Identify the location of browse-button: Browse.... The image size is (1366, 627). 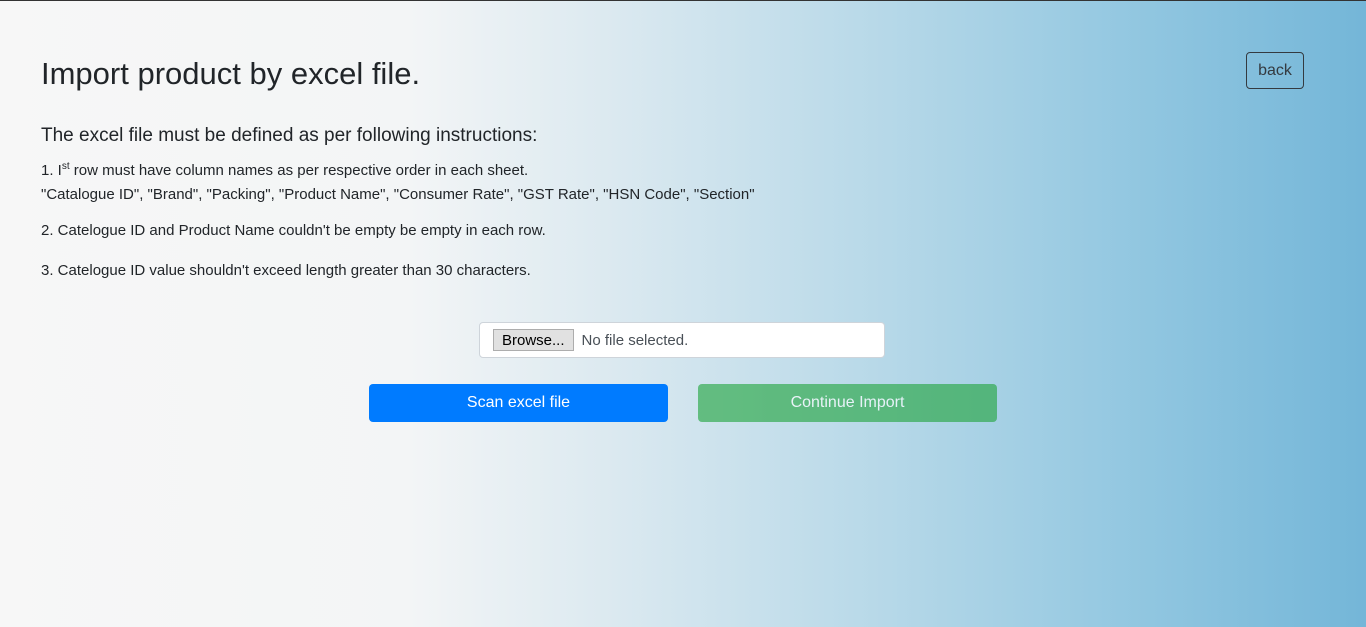
(533, 340).